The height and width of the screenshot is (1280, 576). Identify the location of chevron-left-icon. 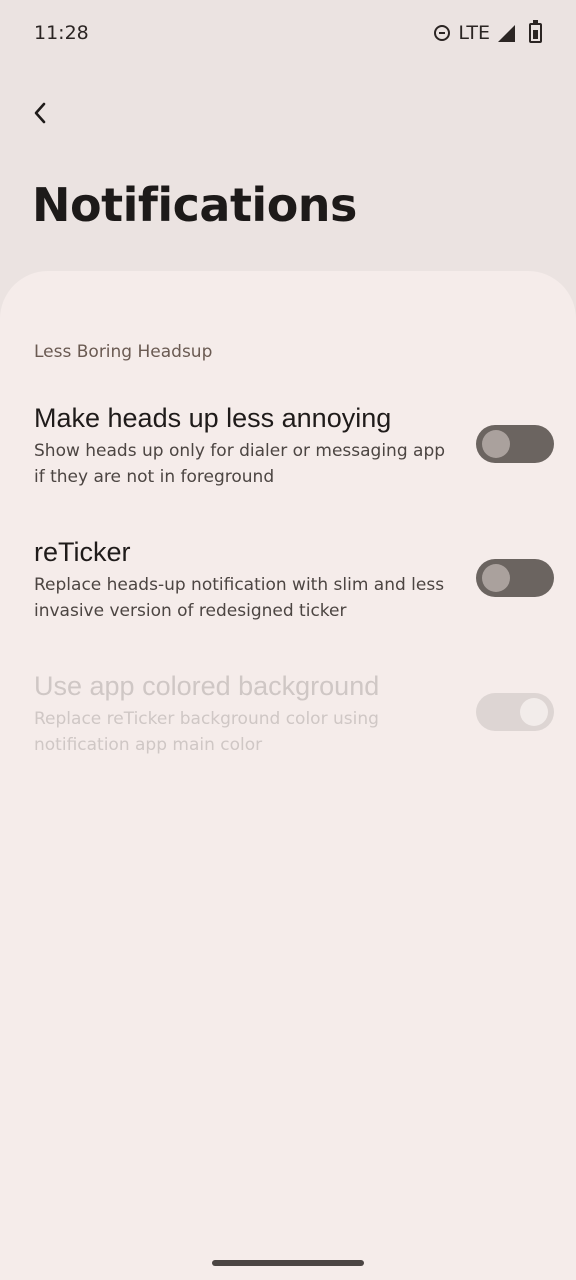
(40, 113).